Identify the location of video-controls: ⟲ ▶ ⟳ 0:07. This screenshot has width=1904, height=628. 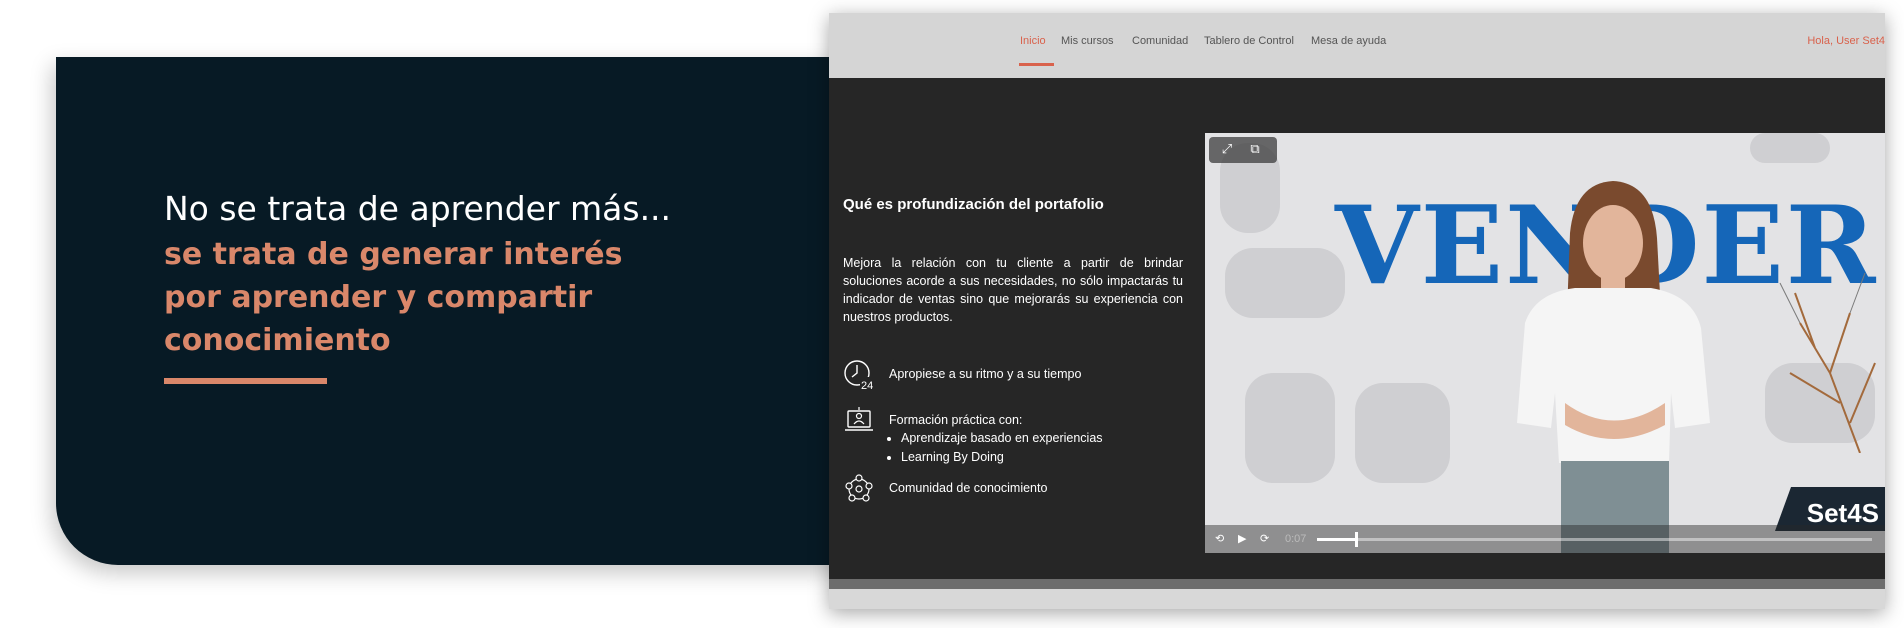
(1545, 539).